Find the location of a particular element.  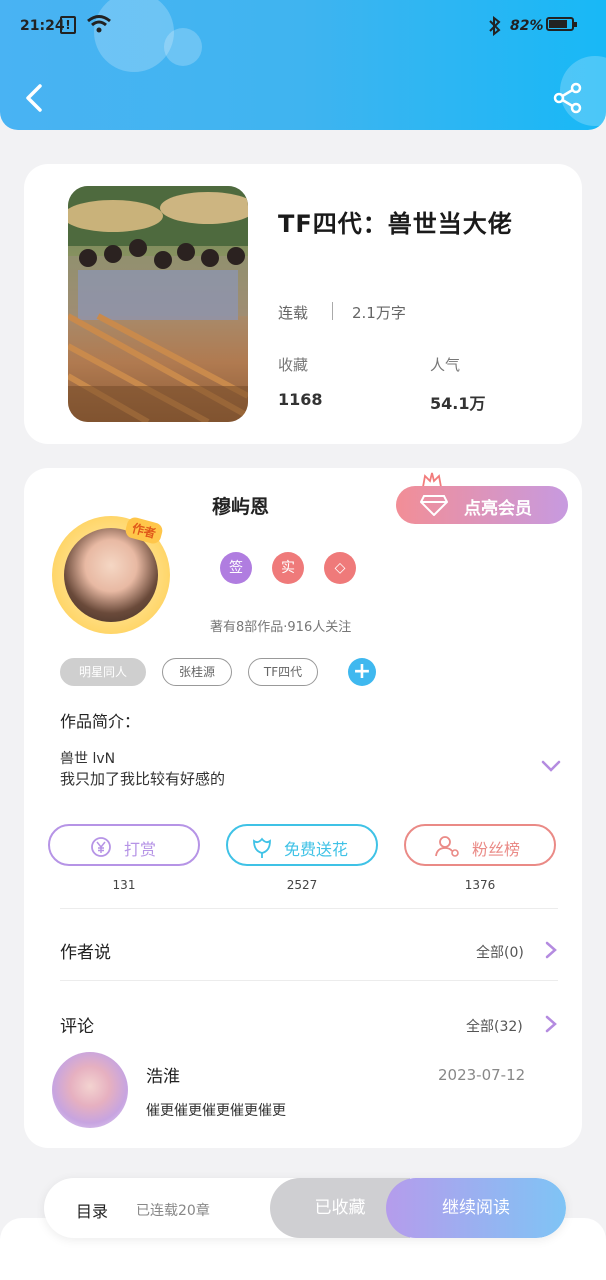

flower-icon is located at coordinates (262, 847).